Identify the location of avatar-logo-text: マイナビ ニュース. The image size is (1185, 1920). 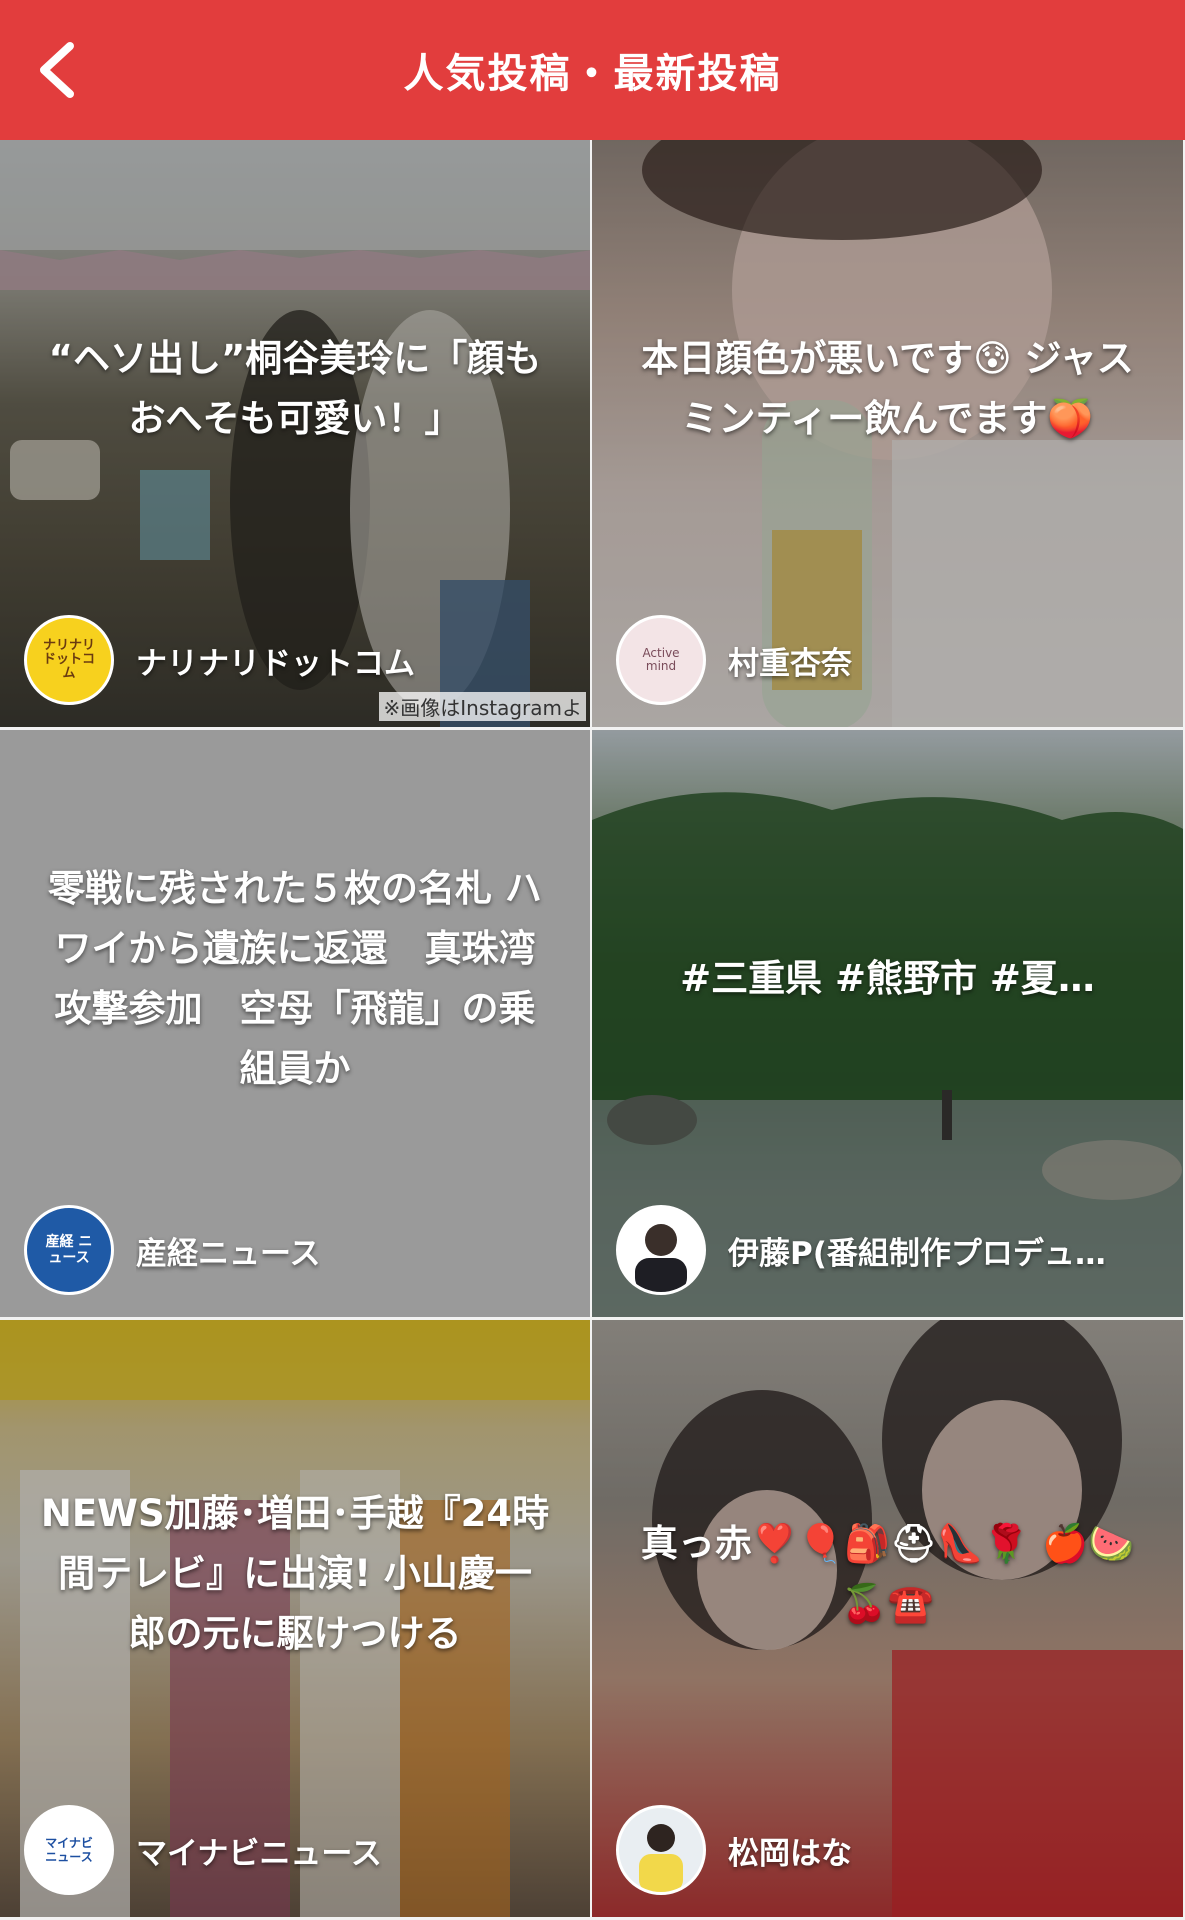
(69, 1850).